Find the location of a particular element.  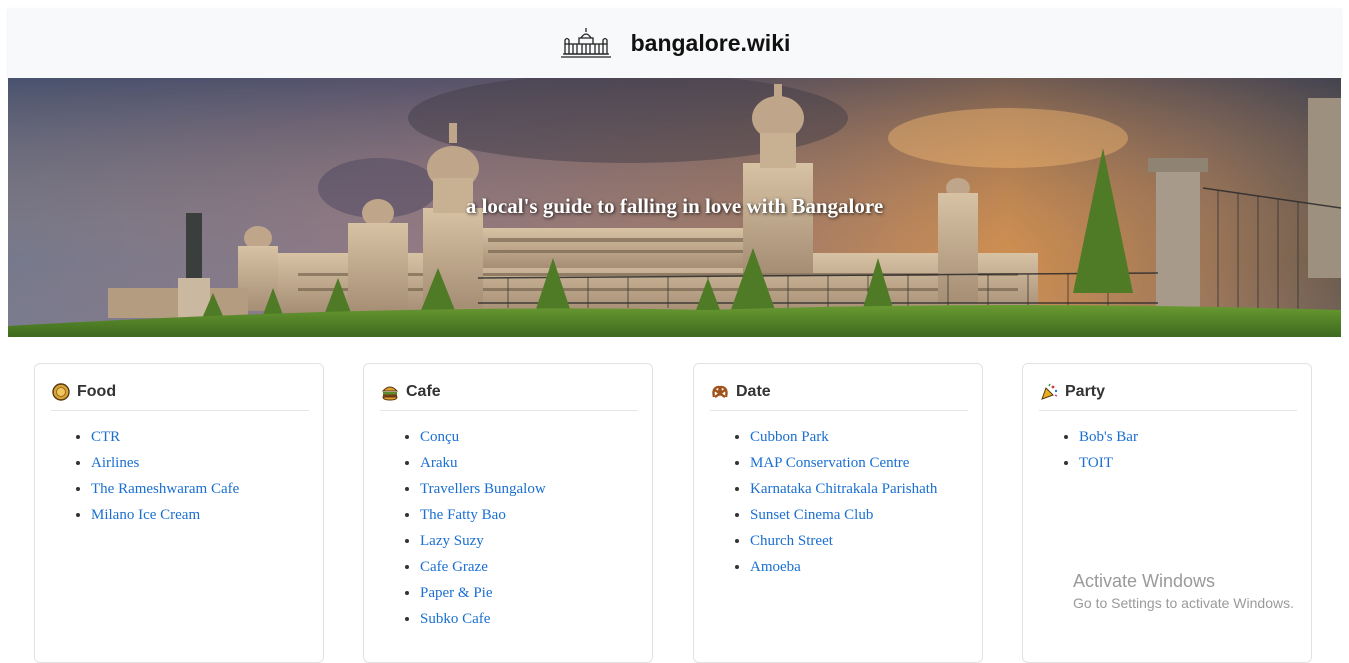

card-title: Food is located at coordinates (97, 391).